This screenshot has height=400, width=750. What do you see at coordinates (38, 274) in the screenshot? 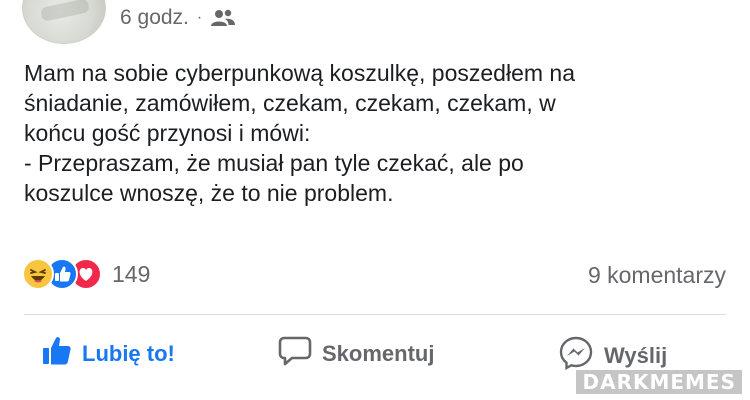
I see `haha-reaction-icon` at bounding box center [38, 274].